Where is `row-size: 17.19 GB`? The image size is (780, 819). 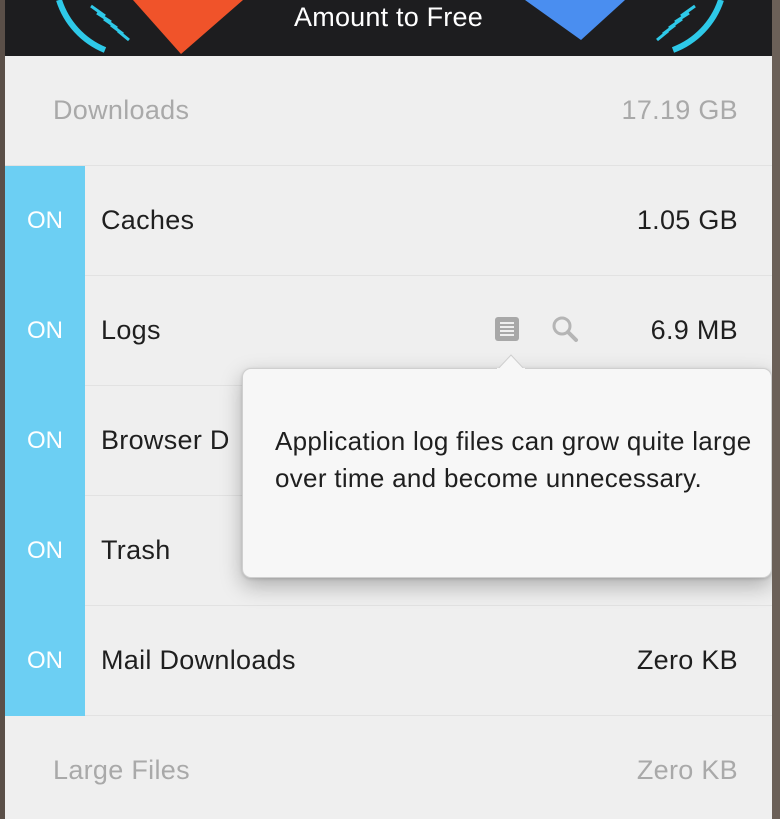 row-size: 17.19 GB is located at coordinates (679, 110).